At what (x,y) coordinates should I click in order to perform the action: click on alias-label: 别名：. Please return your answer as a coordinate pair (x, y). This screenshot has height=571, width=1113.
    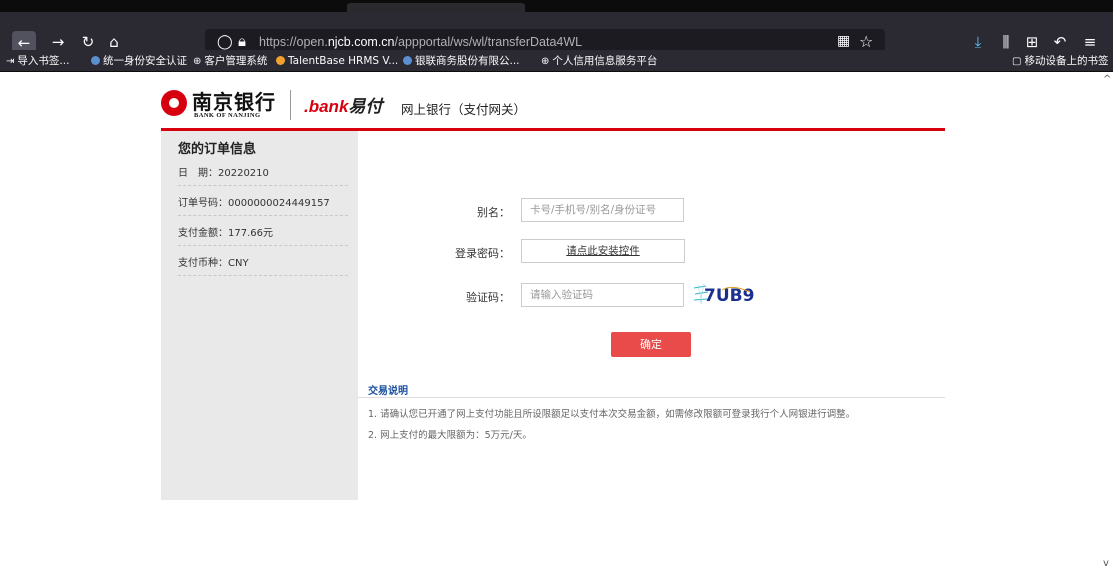
    Looking at the image, I should click on (493, 212).